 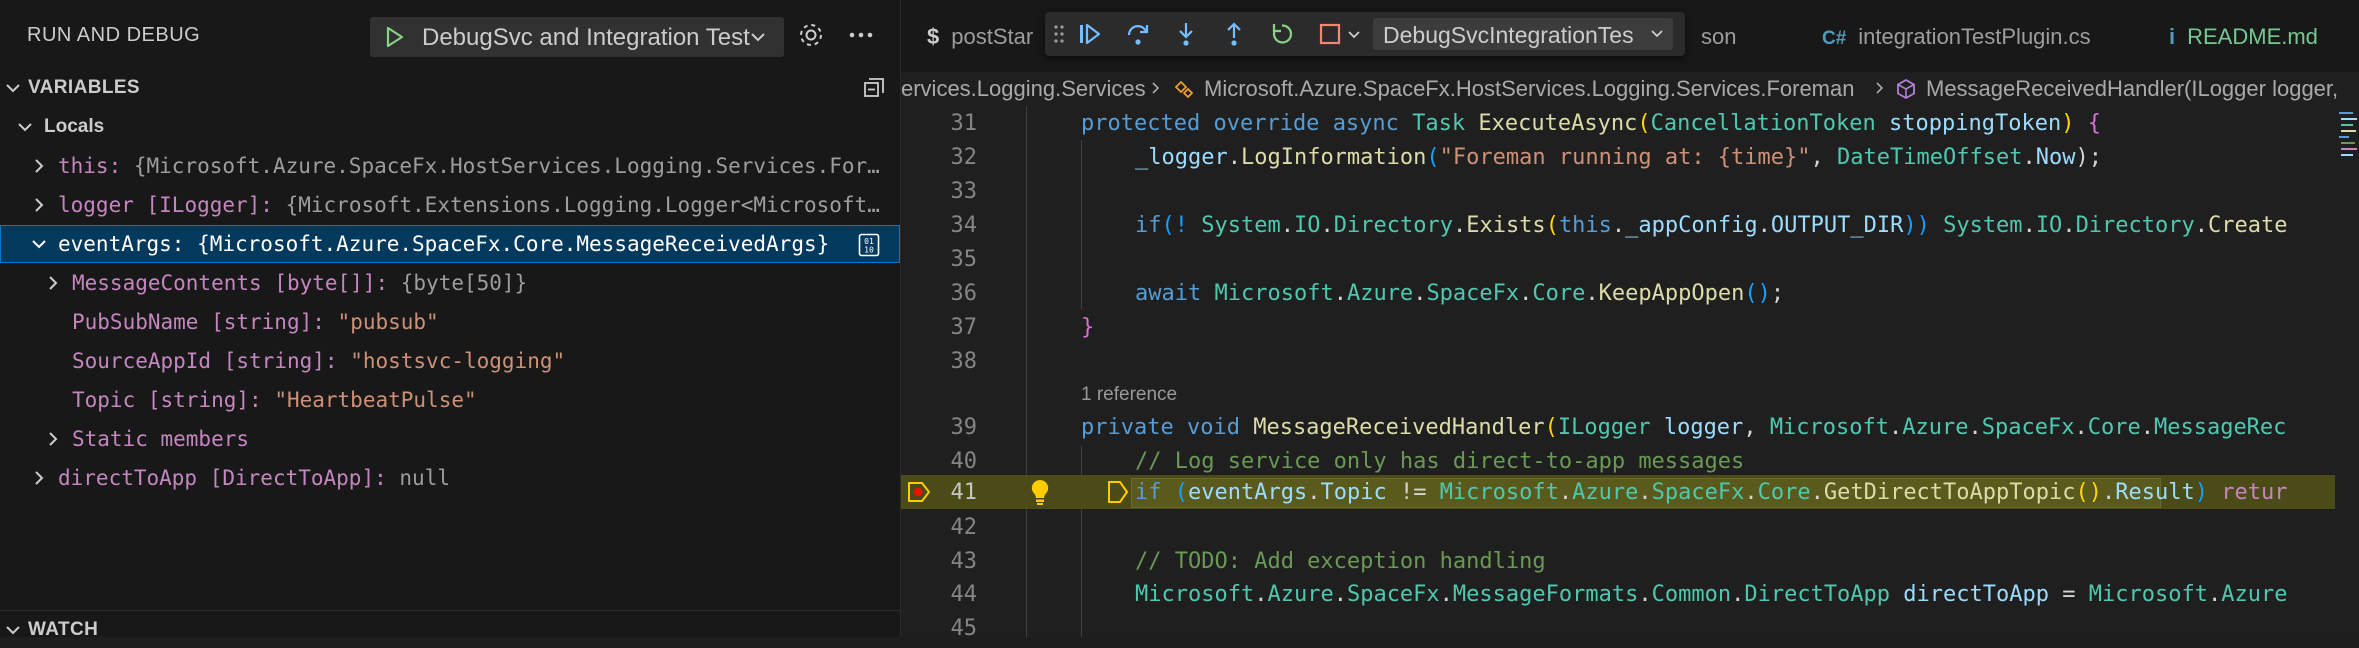 I want to click on line-number: 41, so click(x=964, y=492).